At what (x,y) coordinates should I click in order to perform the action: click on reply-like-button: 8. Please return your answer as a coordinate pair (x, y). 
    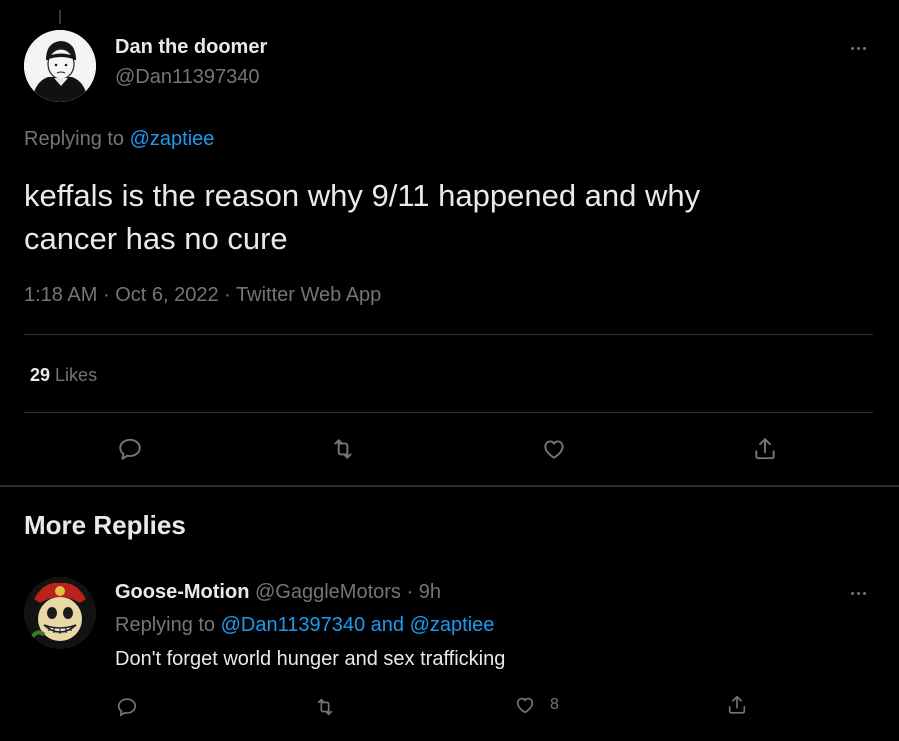
    Looking at the image, I should click on (536, 705).